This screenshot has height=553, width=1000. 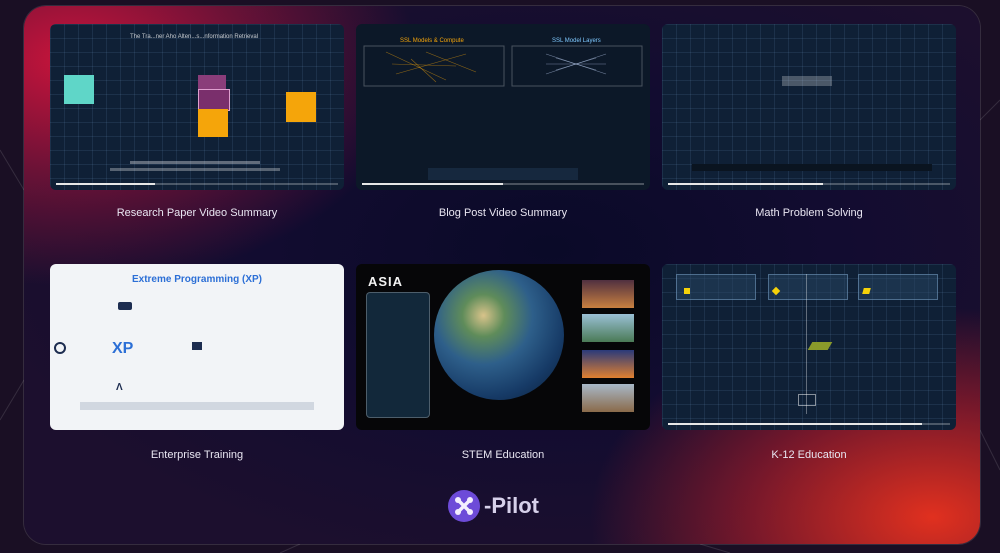 What do you see at coordinates (197, 406) in the screenshot?
I see `slide-footer` at bounding box center [197, 406].